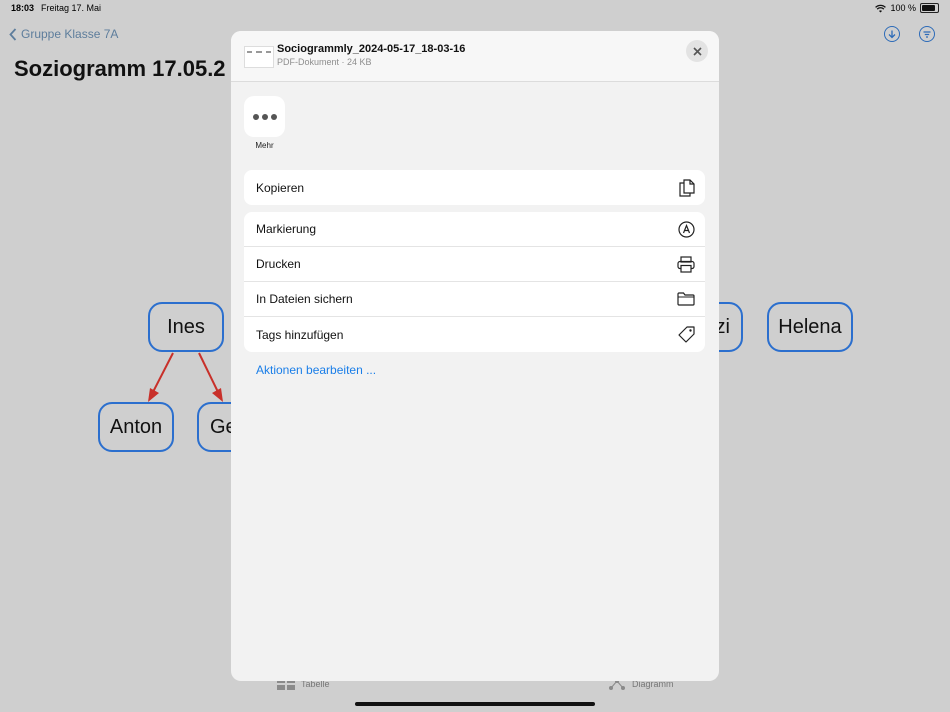 Image resolution: width=950 pixels, height=712 pixels. I want to click on copy-icon, so click(687, 187).